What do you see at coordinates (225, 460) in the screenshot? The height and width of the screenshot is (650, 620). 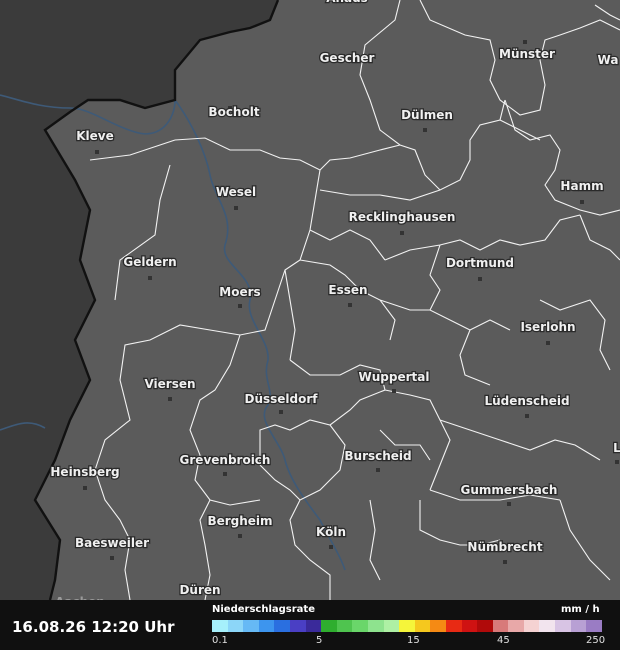 I see `city-label: Grevenbroich` at bounding box center [225, 460].